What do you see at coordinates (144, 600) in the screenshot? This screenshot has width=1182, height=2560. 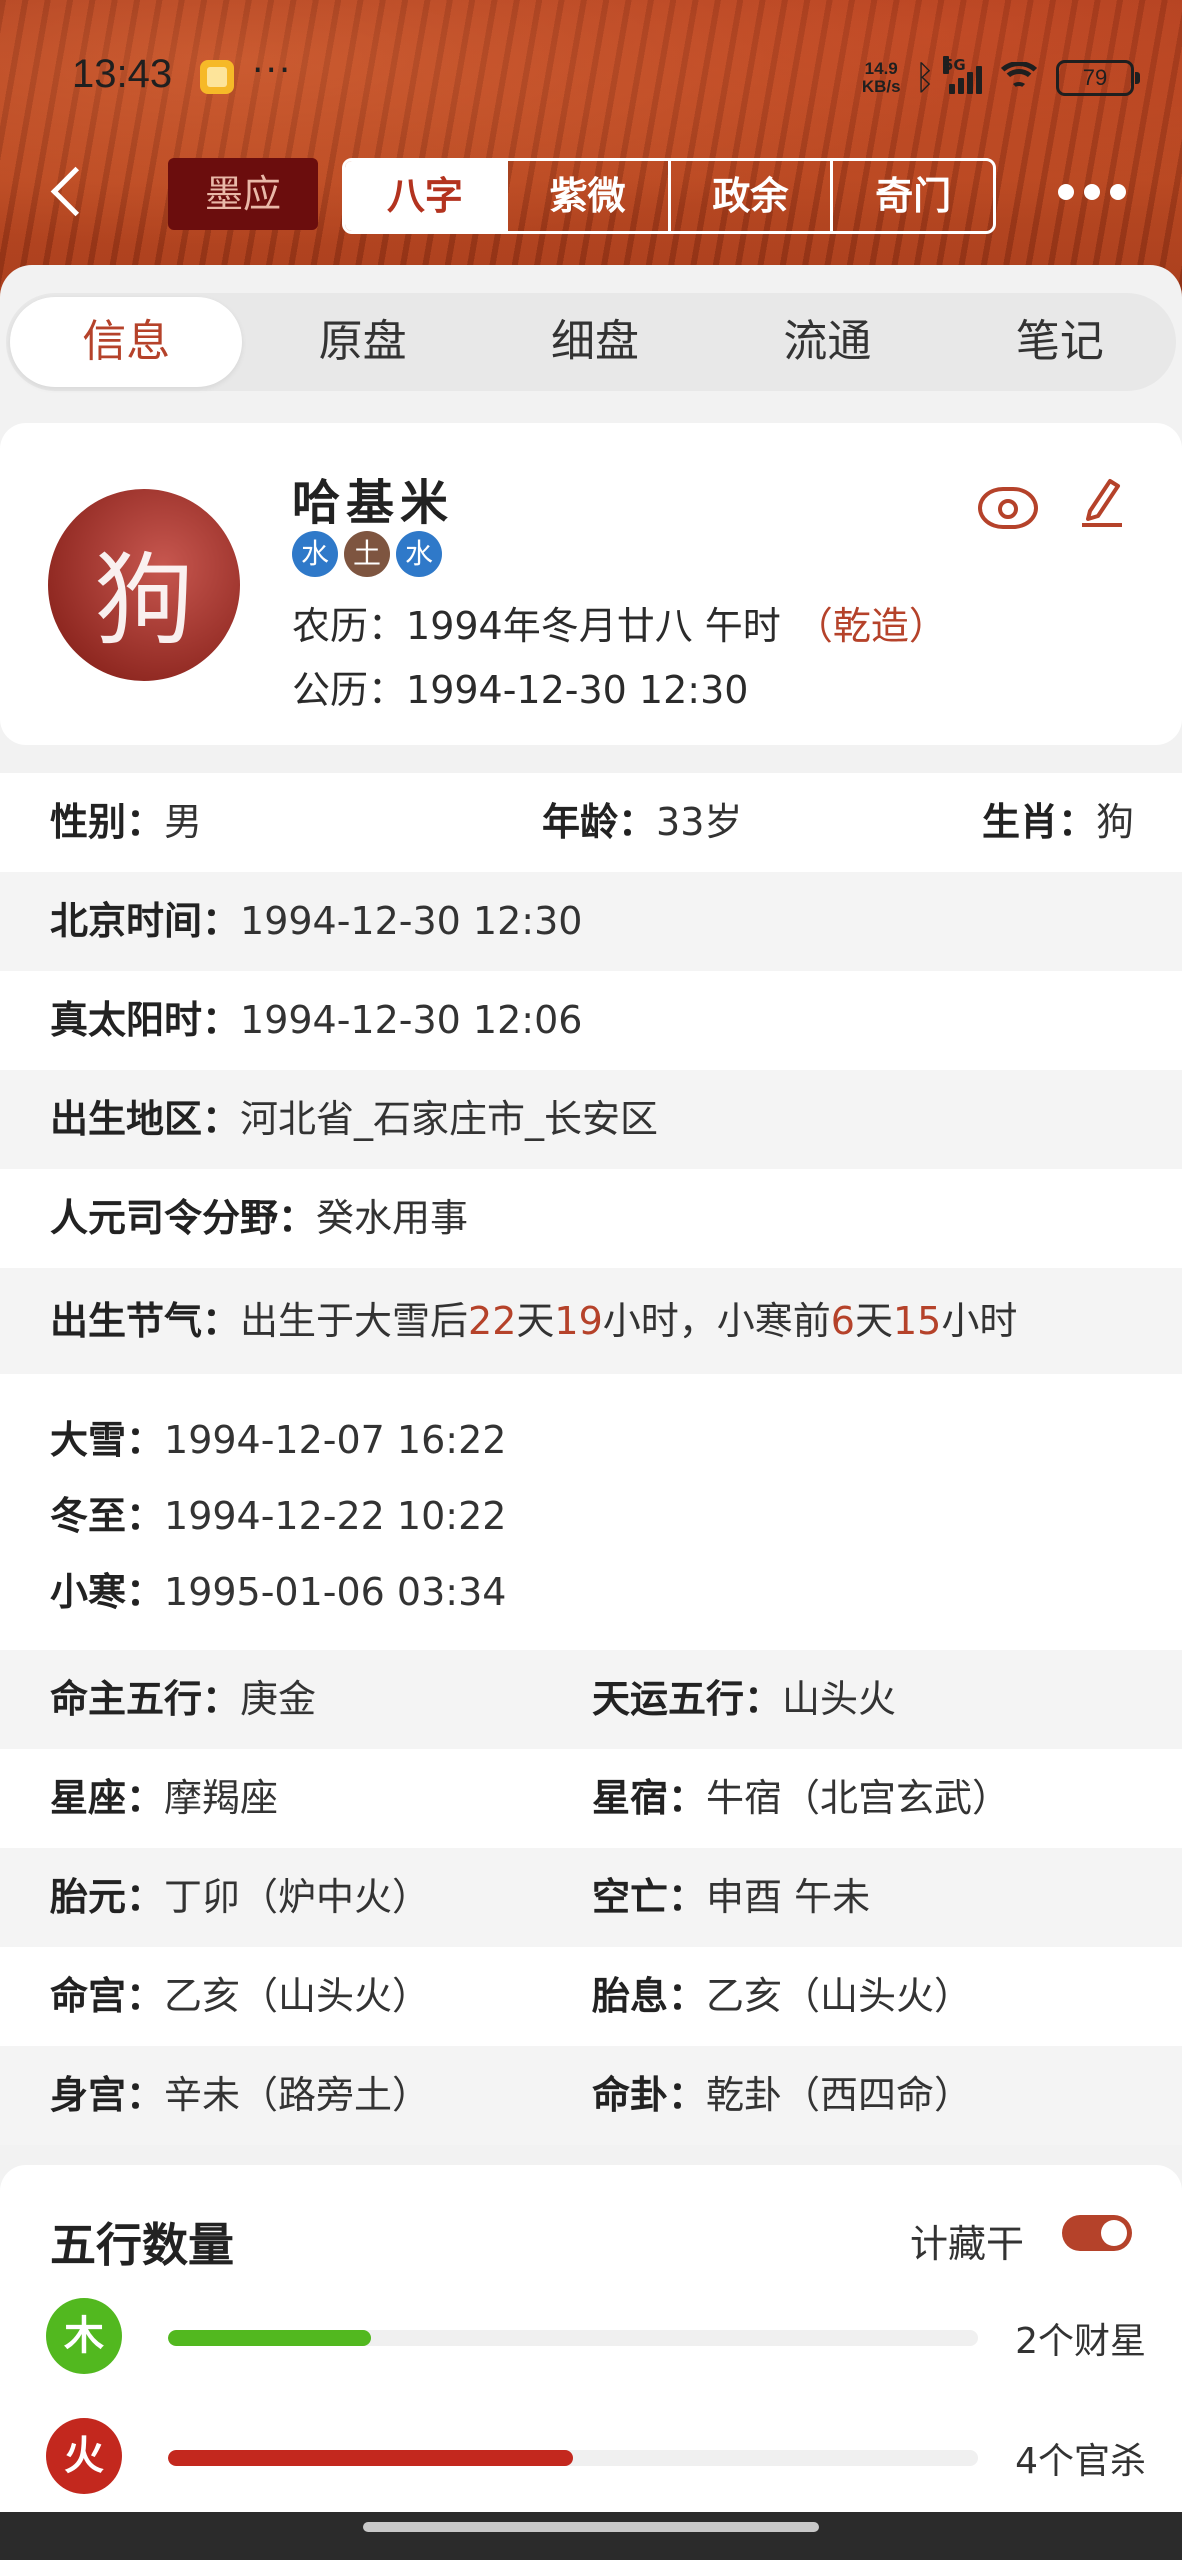 I see `avatar-seal-char: 狗` at bounding box center [144, 600].